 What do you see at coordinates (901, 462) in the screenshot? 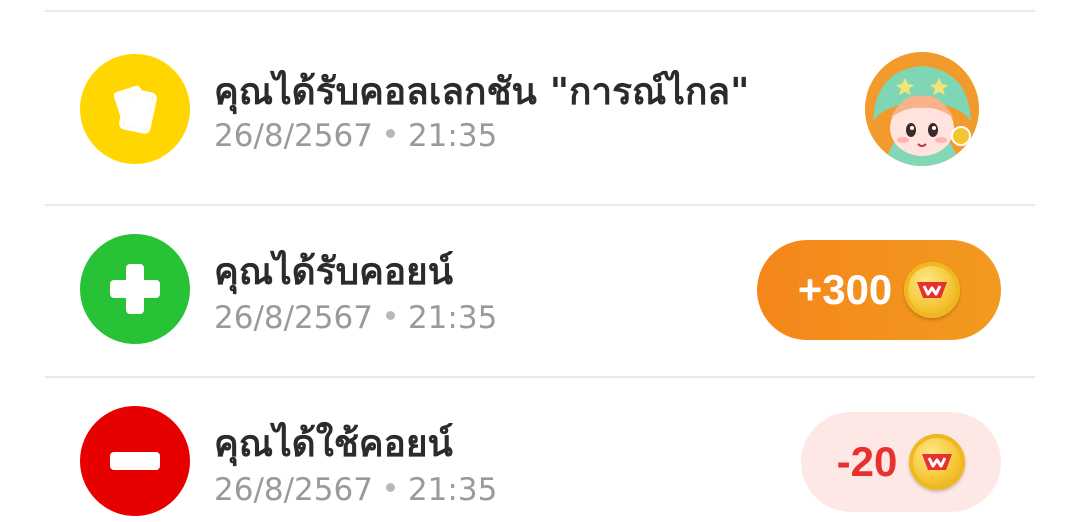
I see `coin-amount-badge: -20` at bounding box center [901, 462].